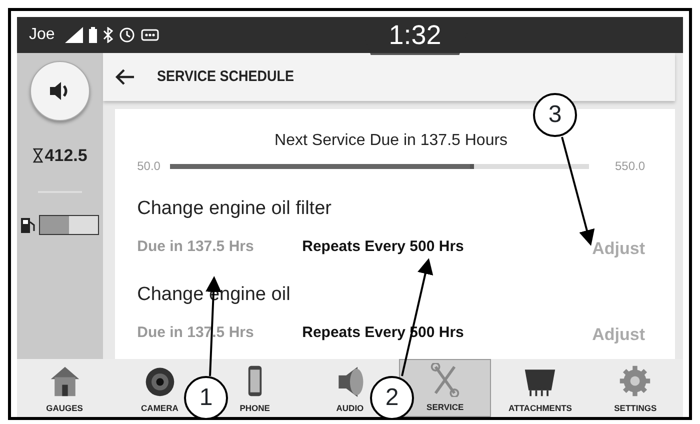 Image resolution: width=700 pixels, height=424 pixels. I want to click on task-name: Change engine oil filter, so click(234, 209).